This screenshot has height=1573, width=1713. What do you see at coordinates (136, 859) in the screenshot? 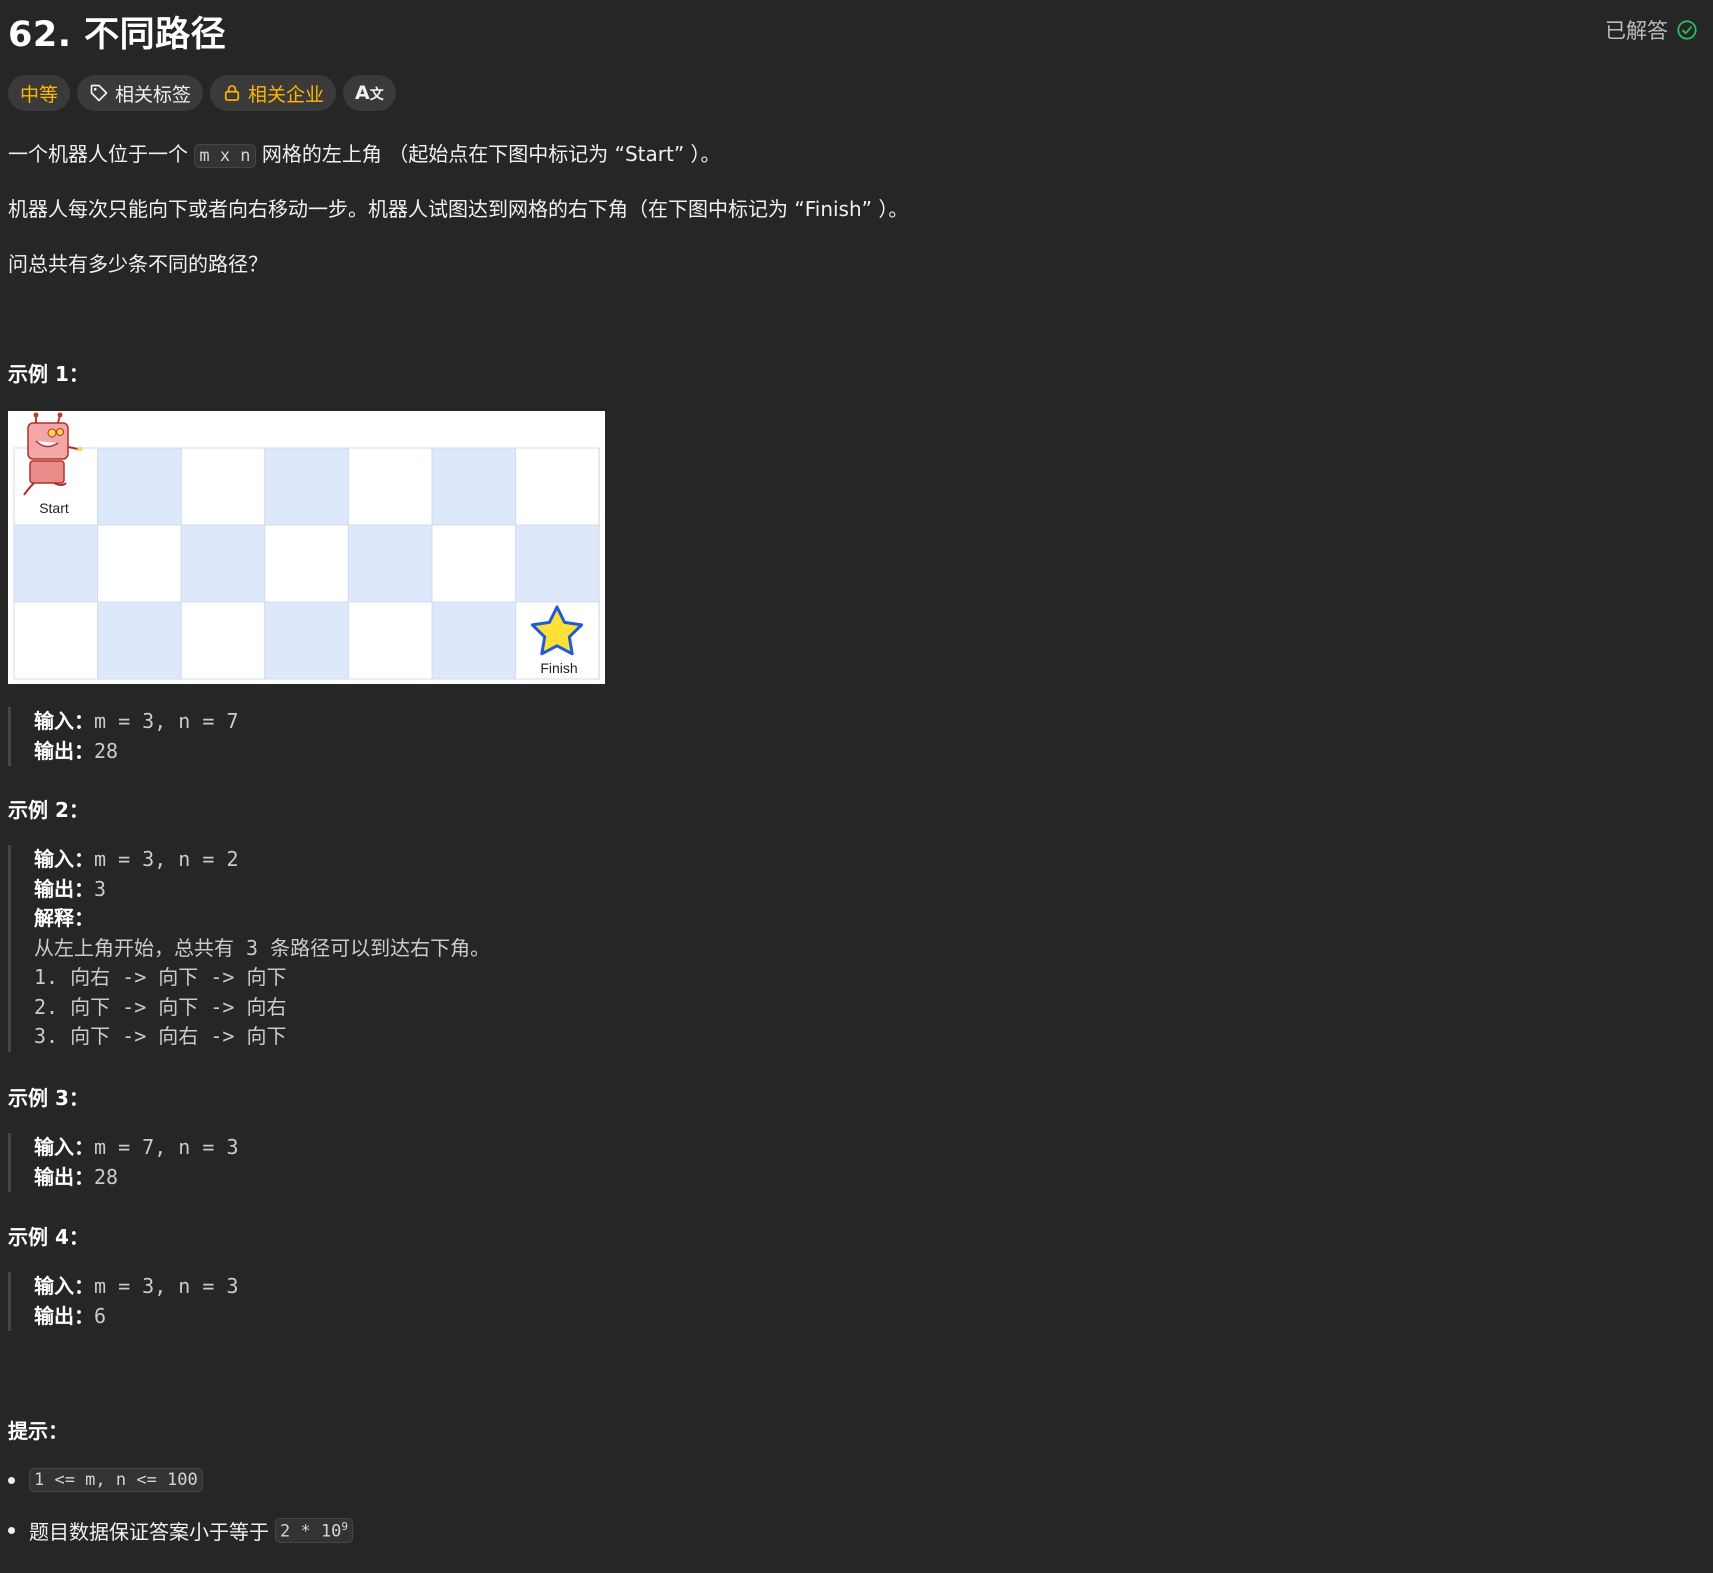
I see `example-2-input: 输入：m = 3, n = 2` at bounding box center [136, 859].